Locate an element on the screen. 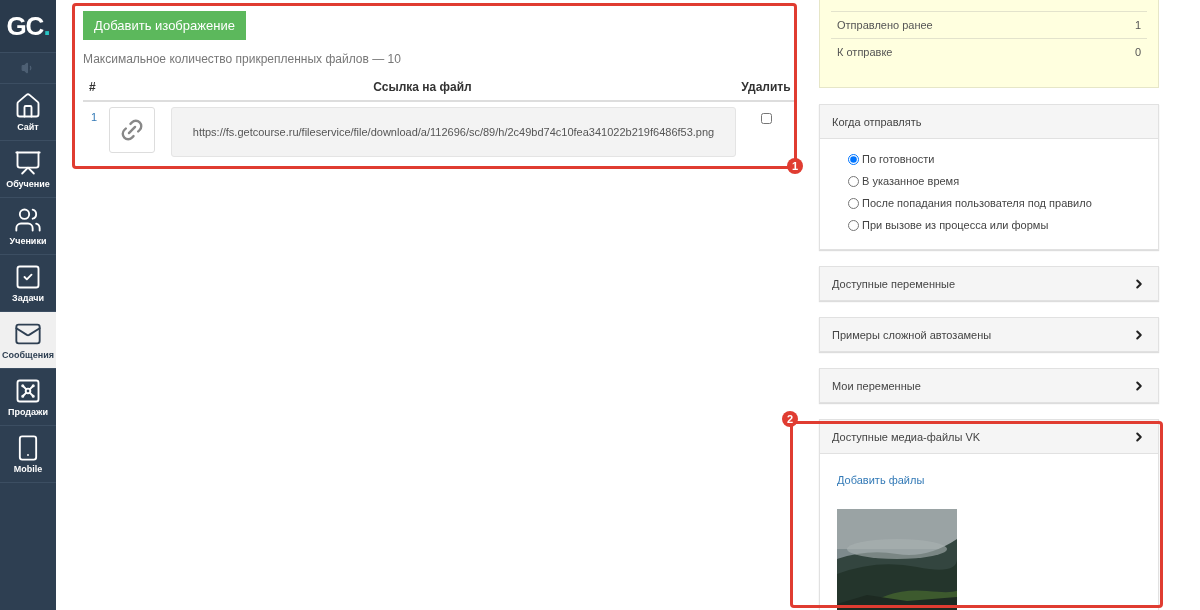 This screenshot has height=610, width=1200. file-url-field: https://fs.getcourse.ru/fileservice/file/download/a/112696/sc/89/h/2c49bd74c10fea341022b219f6486f53.png is located at coordinates (453, 132).